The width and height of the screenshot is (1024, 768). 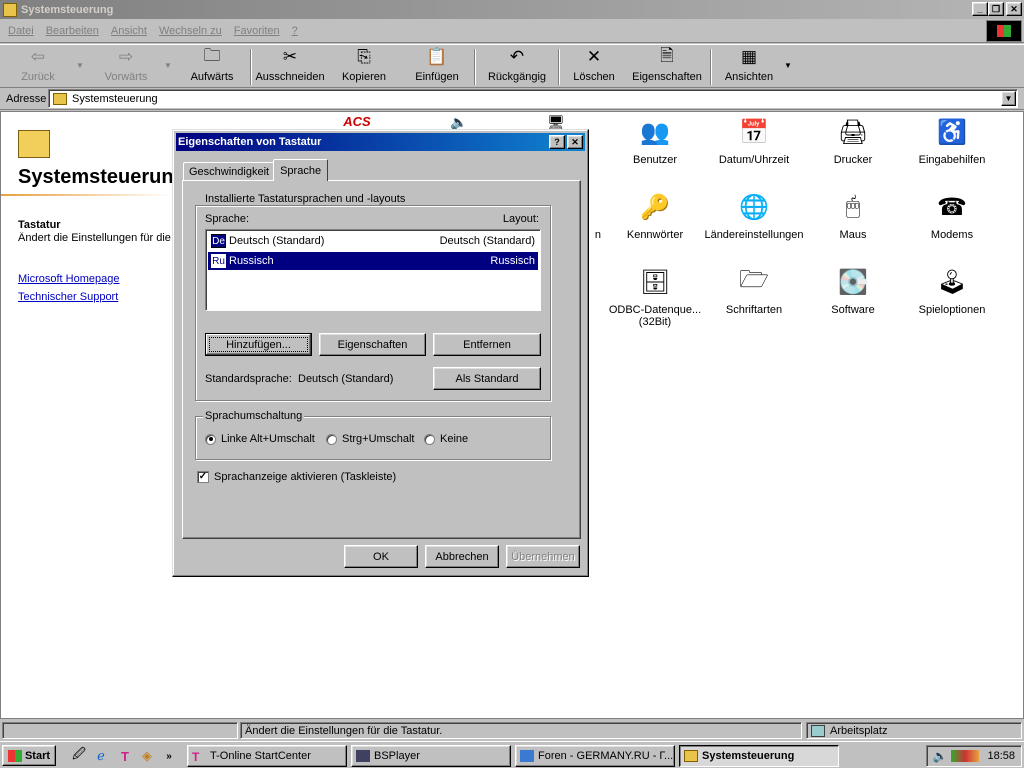 What do you see at coordinates (69, 279) in the screenshot?
I see `microsoft-homepage-link: Microsoft Homepage` at bounding box center [69, 279].